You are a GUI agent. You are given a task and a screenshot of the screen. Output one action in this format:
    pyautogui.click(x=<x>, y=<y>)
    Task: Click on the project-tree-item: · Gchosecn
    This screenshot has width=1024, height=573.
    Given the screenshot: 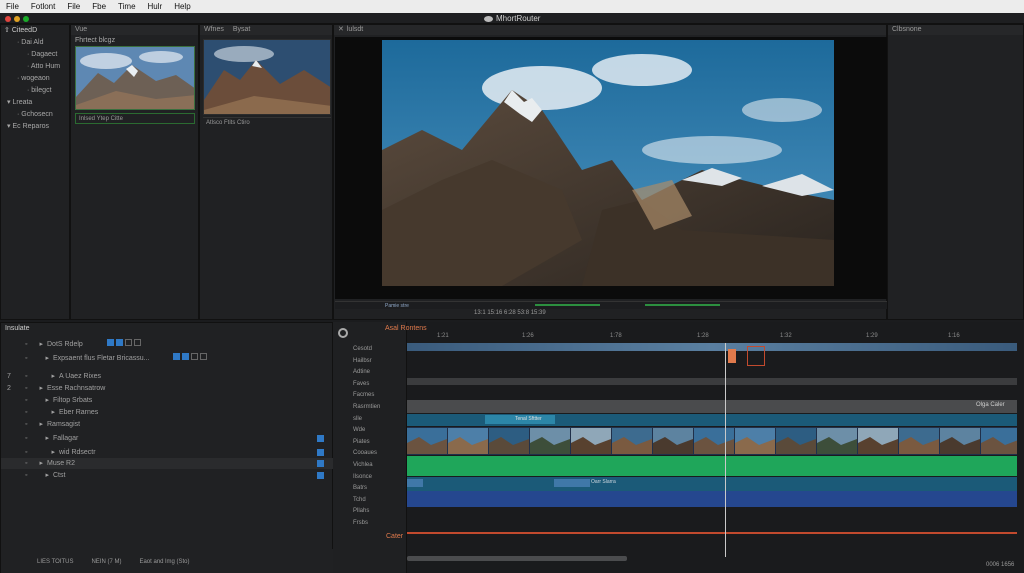 What is the action you would take?
    pyautogui.click(x=35, y=115)
    